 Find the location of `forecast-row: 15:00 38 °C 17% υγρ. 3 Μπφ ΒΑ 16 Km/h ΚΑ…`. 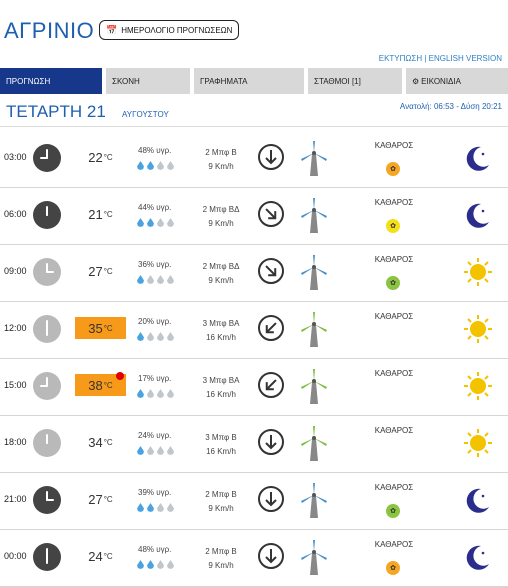

forecast-row: 15:00 38 °C 17% υγρ. 3 Μπφ ΒΑ 16 Km/h ΚΑ… is located at coordinates (254, 387).